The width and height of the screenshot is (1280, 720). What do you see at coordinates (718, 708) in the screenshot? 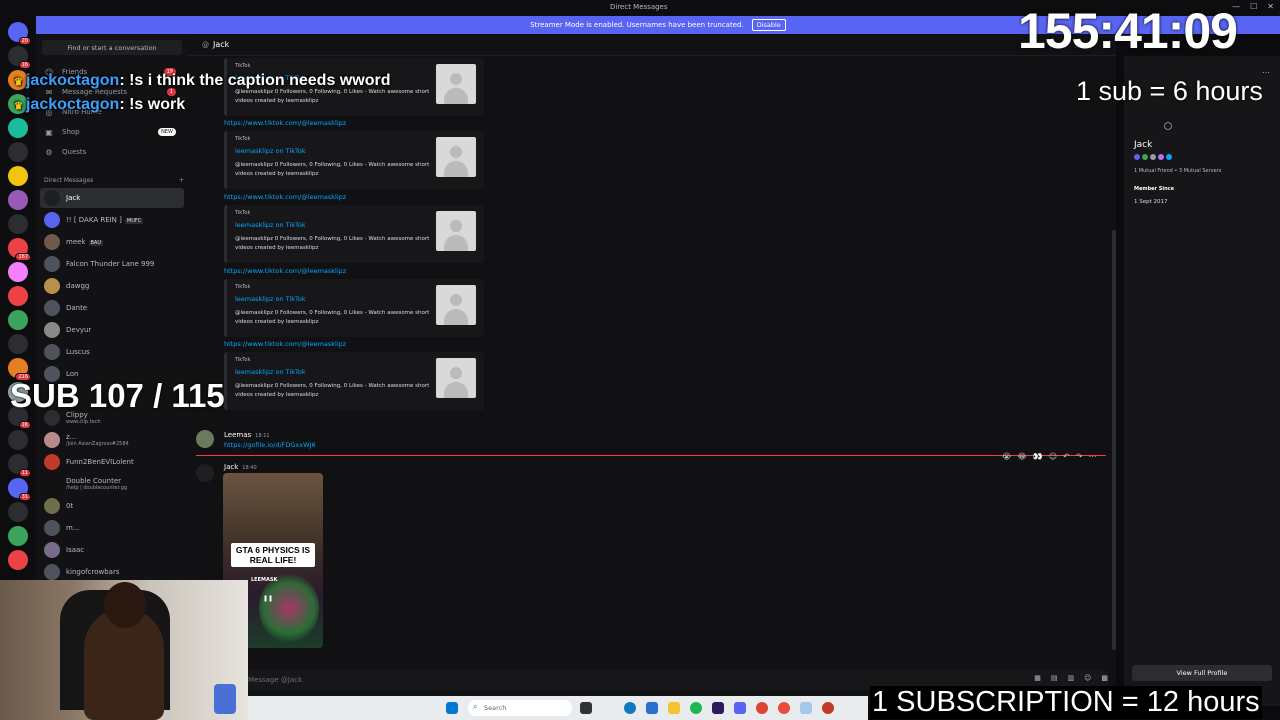
I see `premiere-icon` at bounding box center [718, 708].